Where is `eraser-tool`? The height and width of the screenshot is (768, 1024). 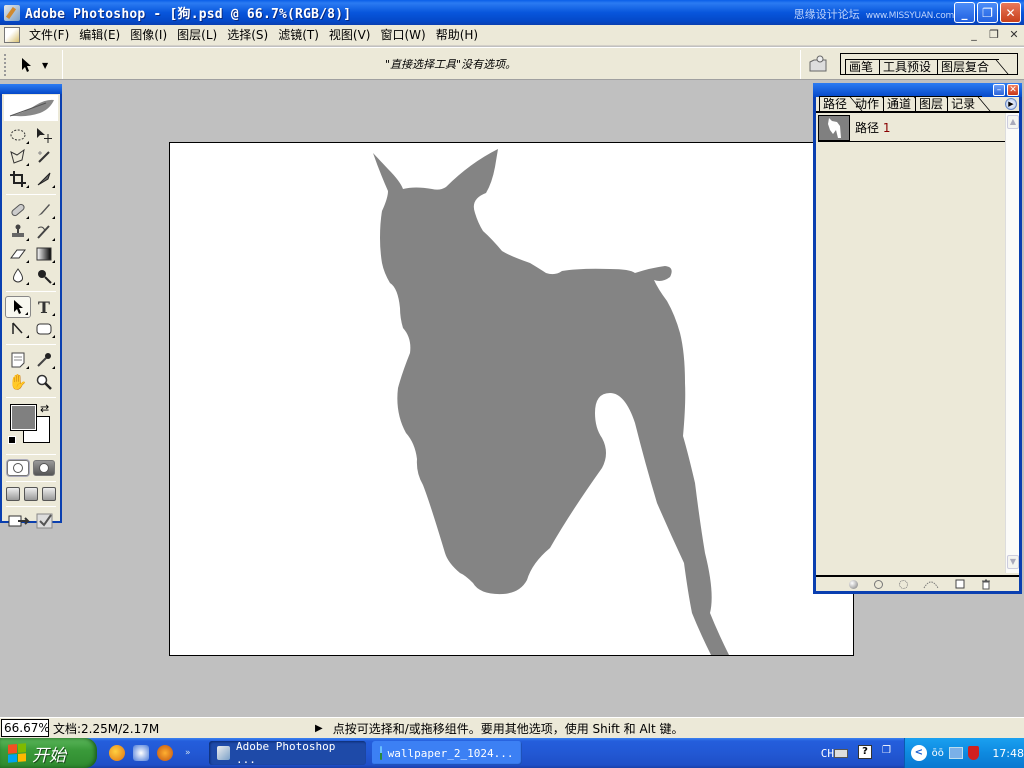
eraser-tool is located at coordinates (18, 254).